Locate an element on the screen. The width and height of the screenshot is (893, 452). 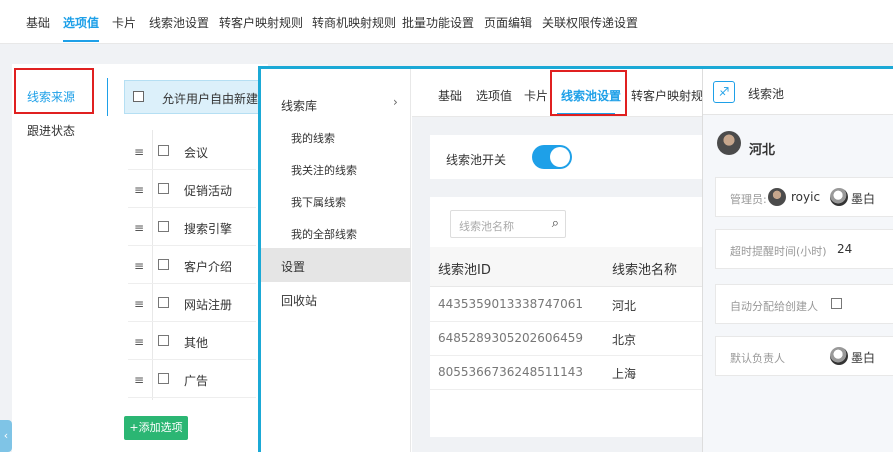
option-label: 搜索引擎 is located at coordinates (208, 229).